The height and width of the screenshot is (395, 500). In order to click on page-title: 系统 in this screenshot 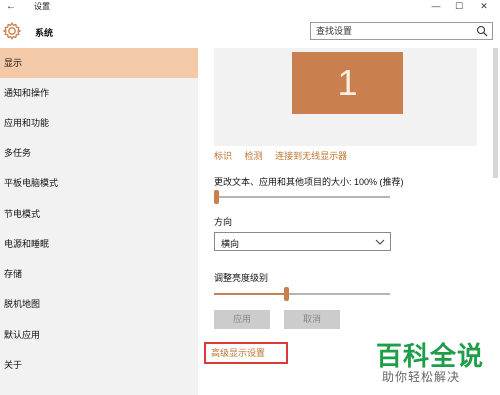, I will do `click(44, 33)`.